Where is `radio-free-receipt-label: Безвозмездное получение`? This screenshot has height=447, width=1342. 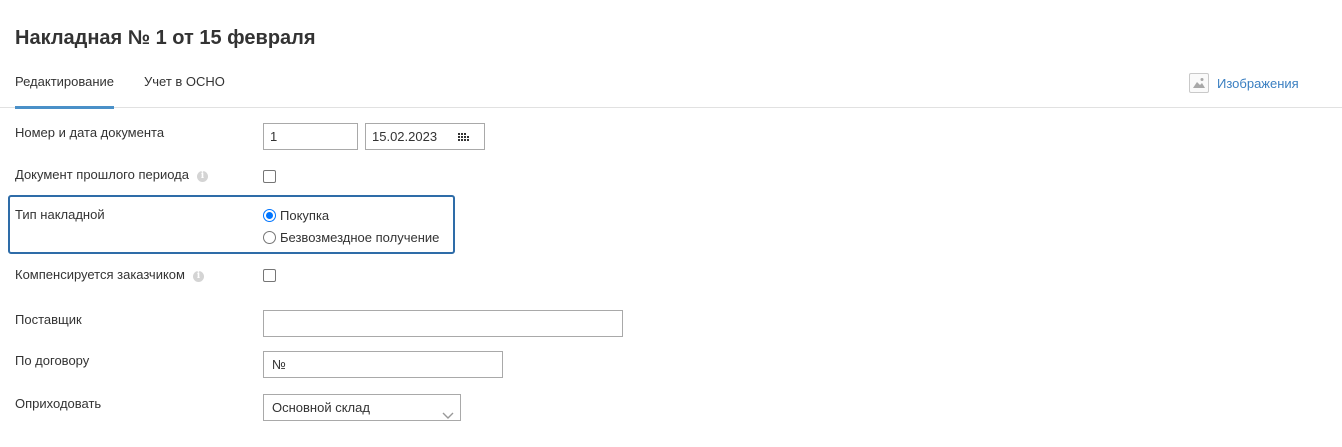 radio-free-receipt-label: Безвозмездное получение is located at coordinates (360, 237).